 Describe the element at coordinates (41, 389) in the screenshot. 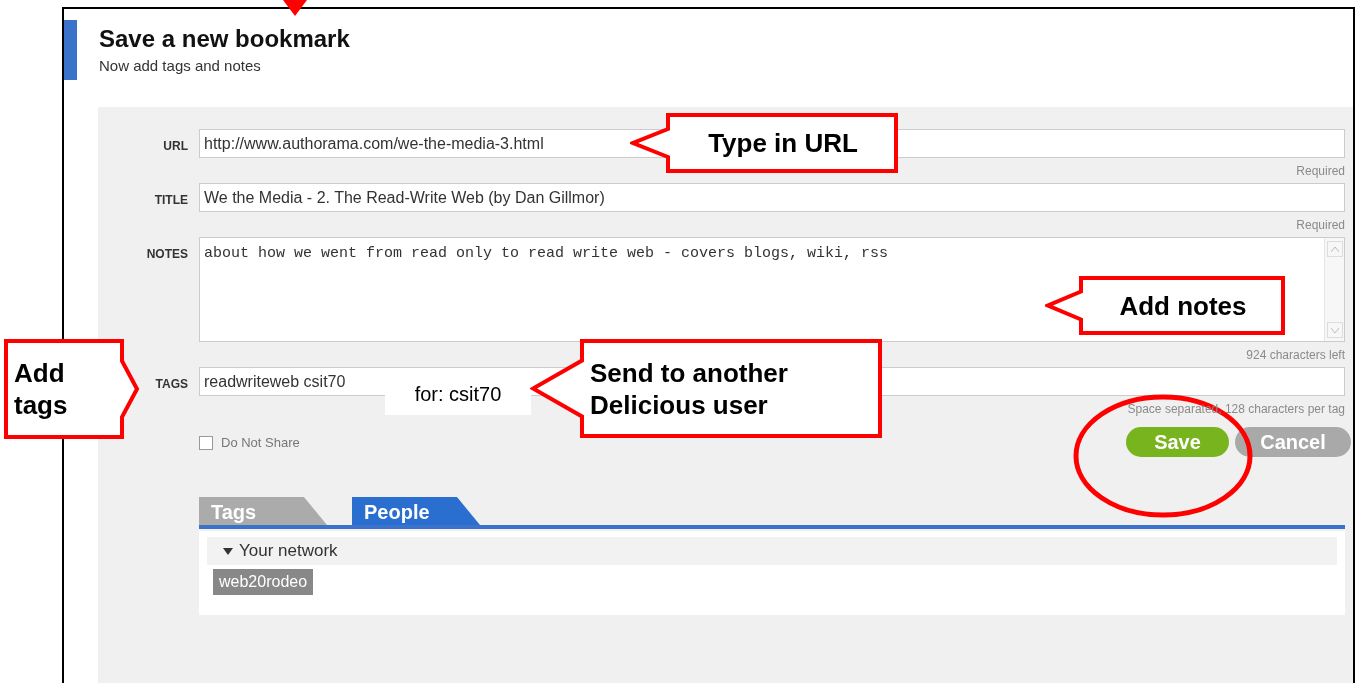

I see `callout-text: Add tags` at that location.